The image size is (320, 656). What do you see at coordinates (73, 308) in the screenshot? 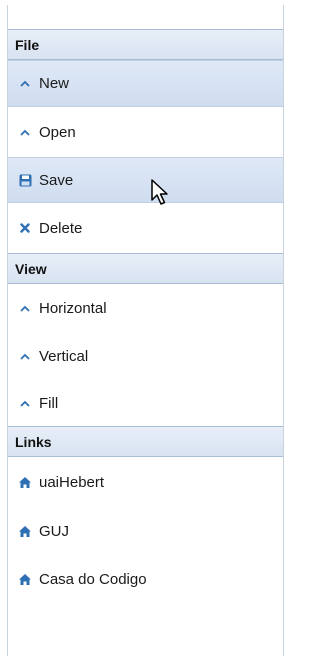
I see `menu-item-label: Horizontal` at bounding box center [73, 308].